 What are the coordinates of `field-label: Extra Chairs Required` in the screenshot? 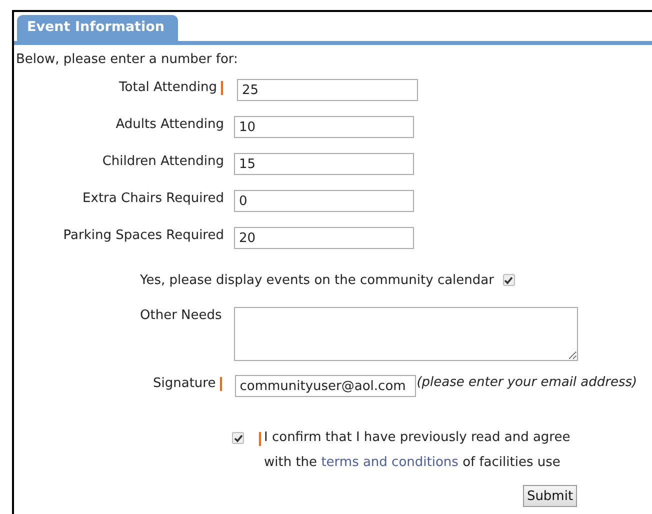 It's located at (153, 198).